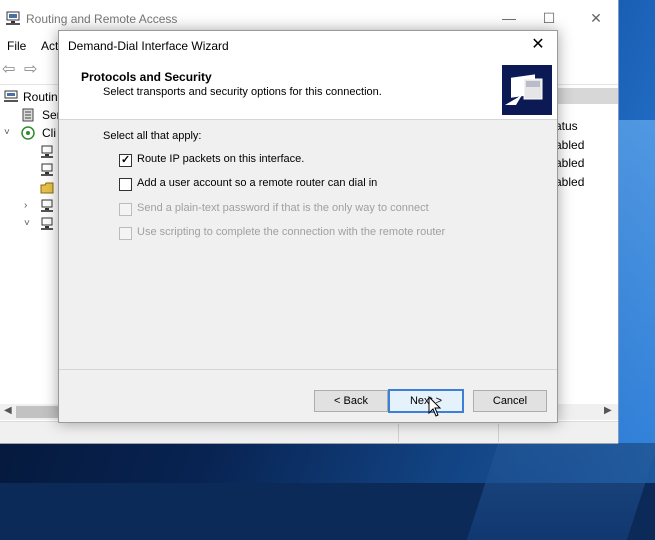 The height and width of the screenshot is (540, 655). Describe the element at coordinates (125, 233) in the screenshot. I see `use-scripting-checkbox` at that location.